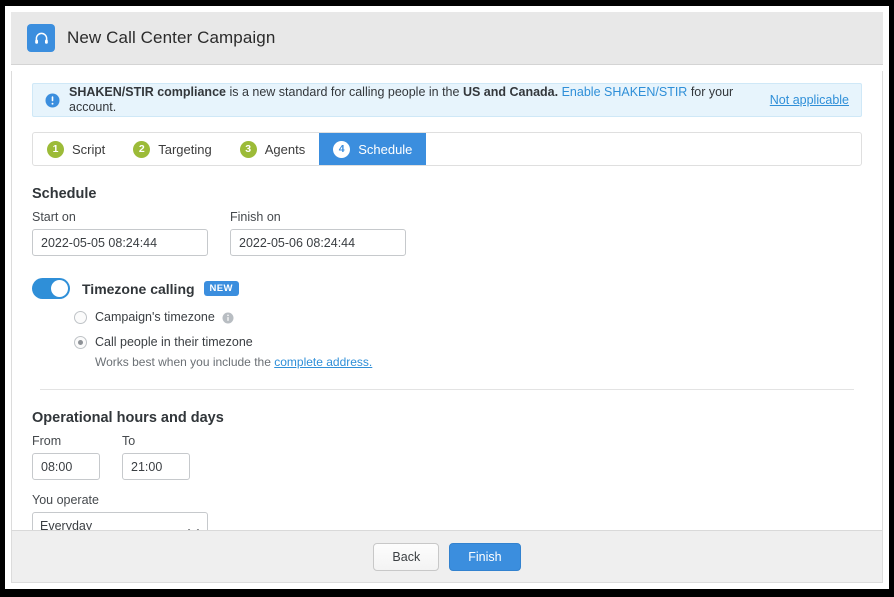  Describe the element at coordinates (80, 342) in the screenshot. I see `their-timezone-radio` at that location.